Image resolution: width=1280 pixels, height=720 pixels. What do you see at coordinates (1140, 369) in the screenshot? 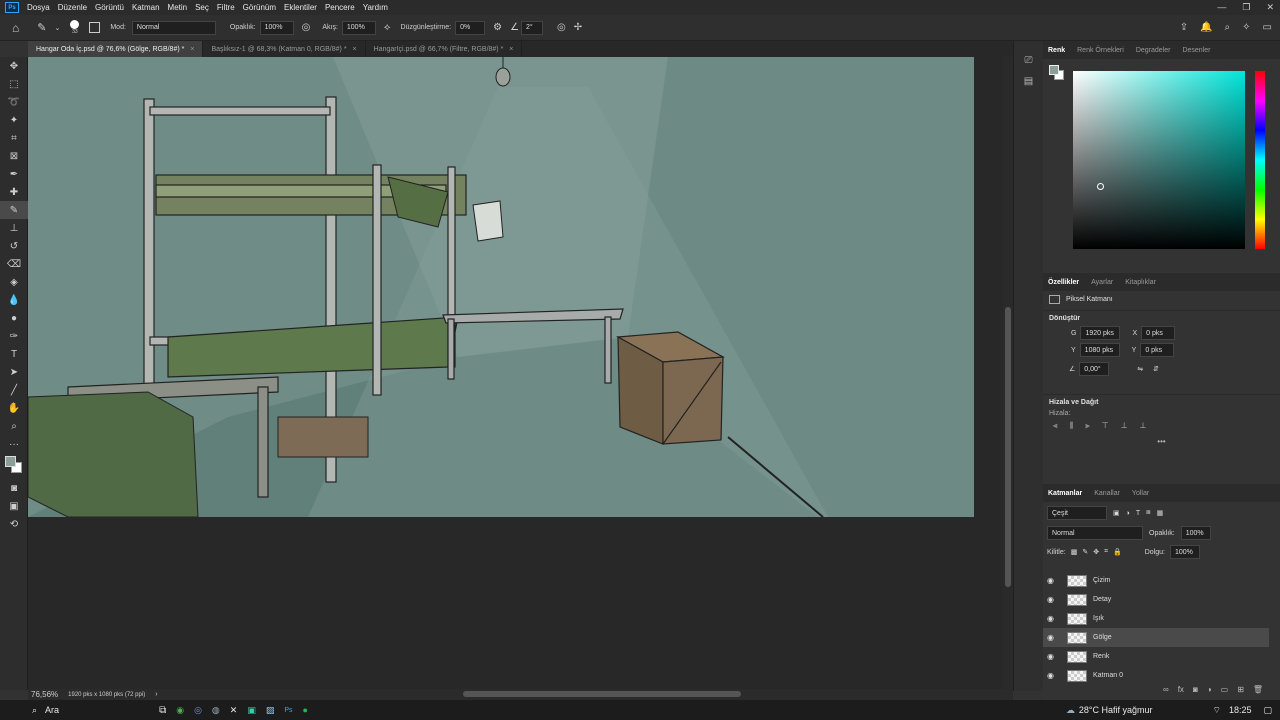
I see `flip-horizontal-icon: ⇋` at bounding box center [1140, 369].